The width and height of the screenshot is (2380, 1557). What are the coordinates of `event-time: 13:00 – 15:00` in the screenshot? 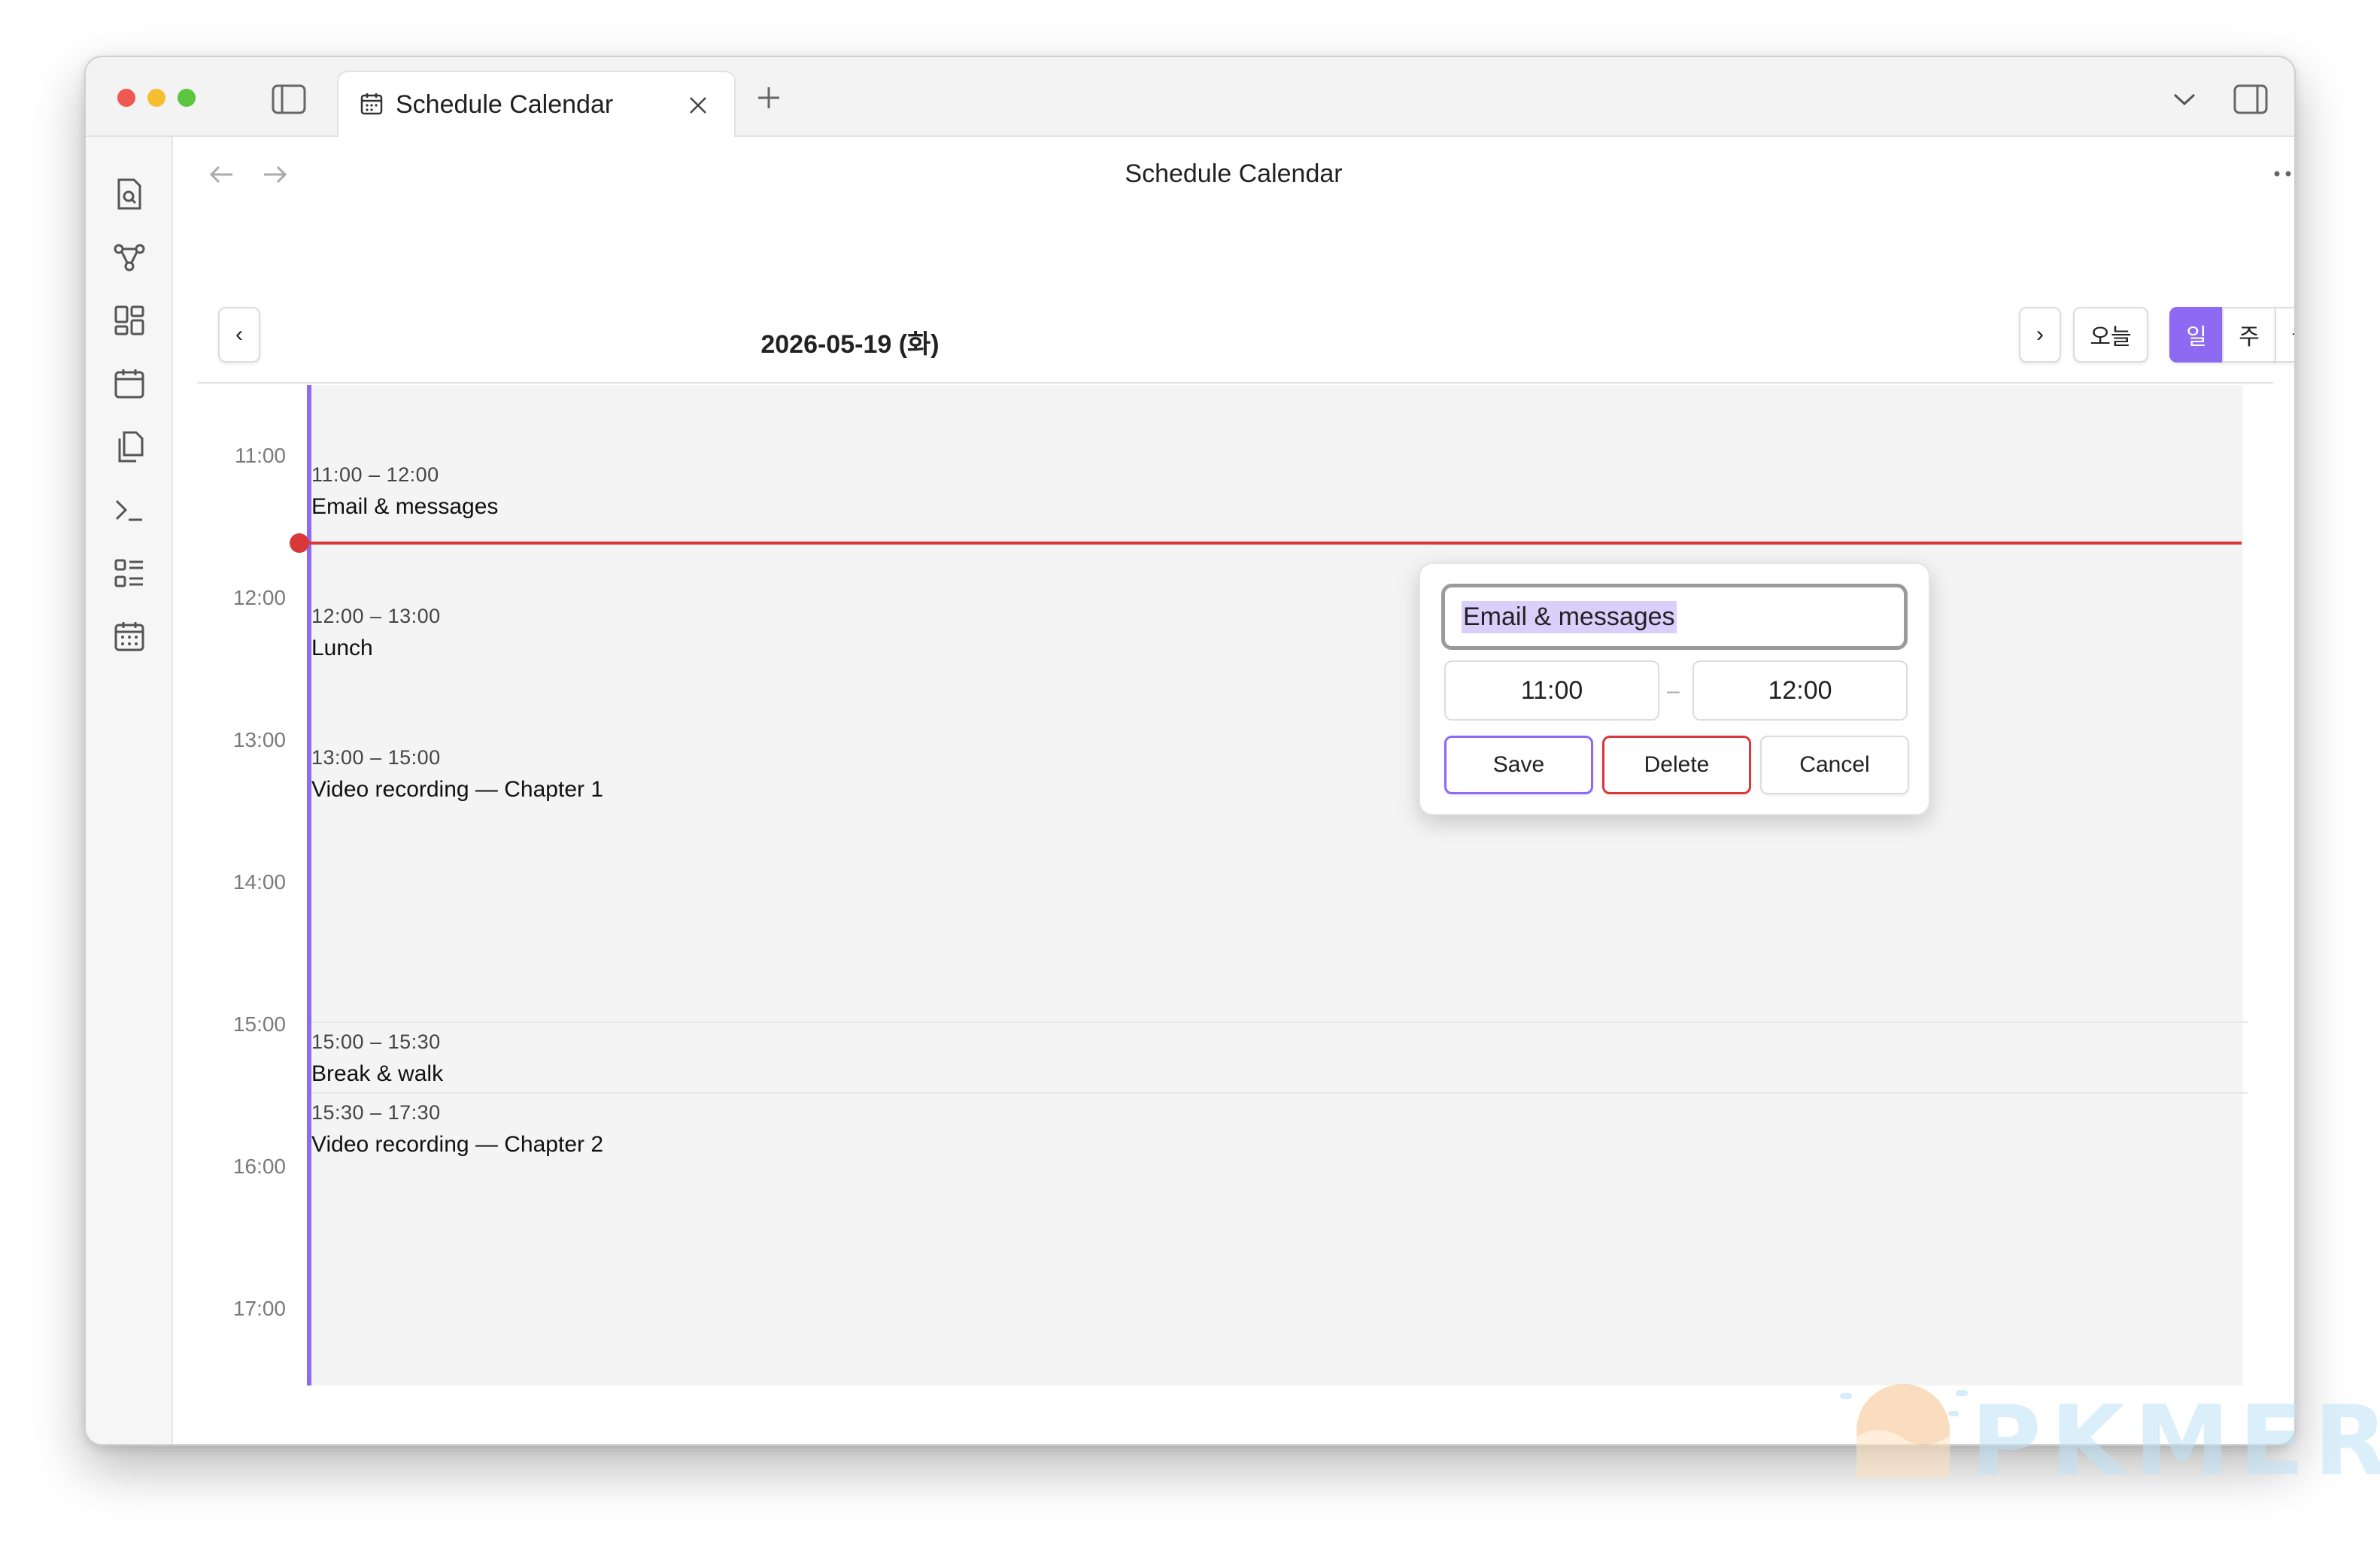 It's located at (376, 757).